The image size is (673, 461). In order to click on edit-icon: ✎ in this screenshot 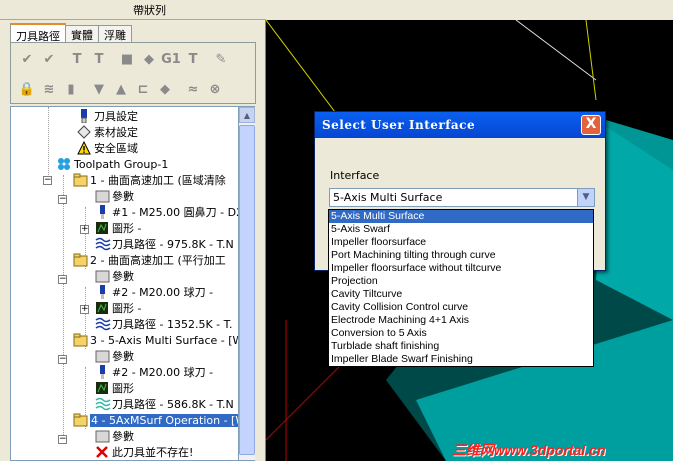, I will do `click(221, 59)`.